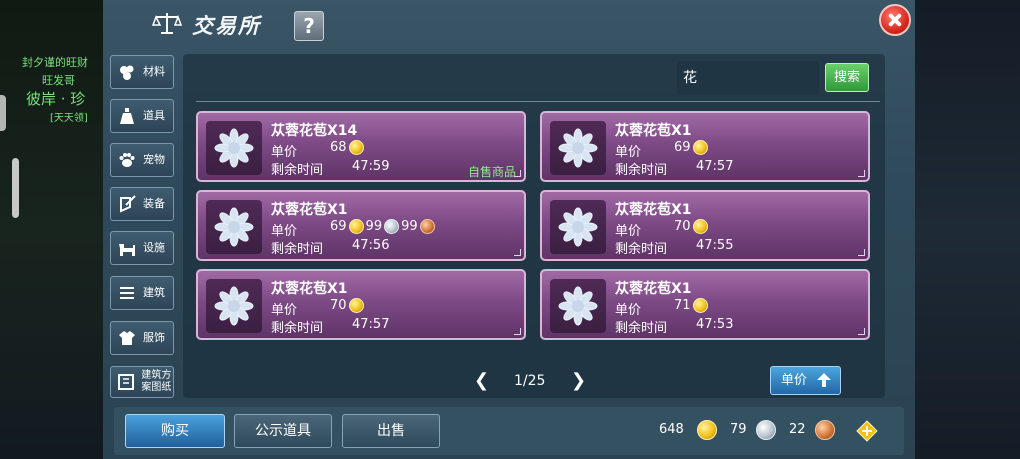  Describe the element at coordinates (409, 226) in the screenshot. I see `price-amount: 99` at that location.